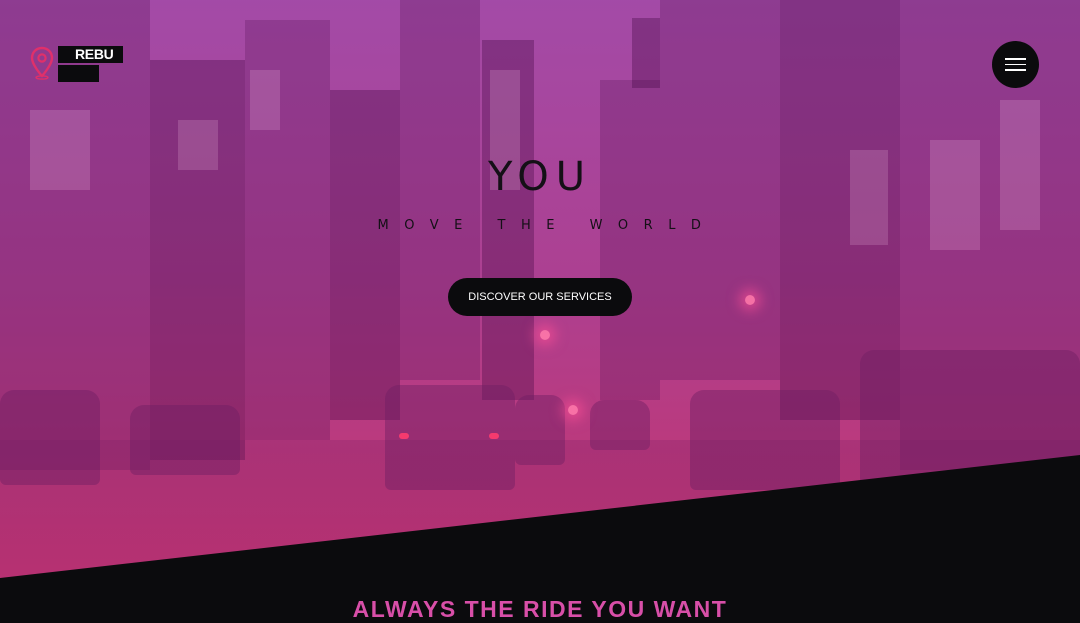  Describe the element at coordinates (78, 73) in the screenshot. I see `brand-logo-bar` at that location.